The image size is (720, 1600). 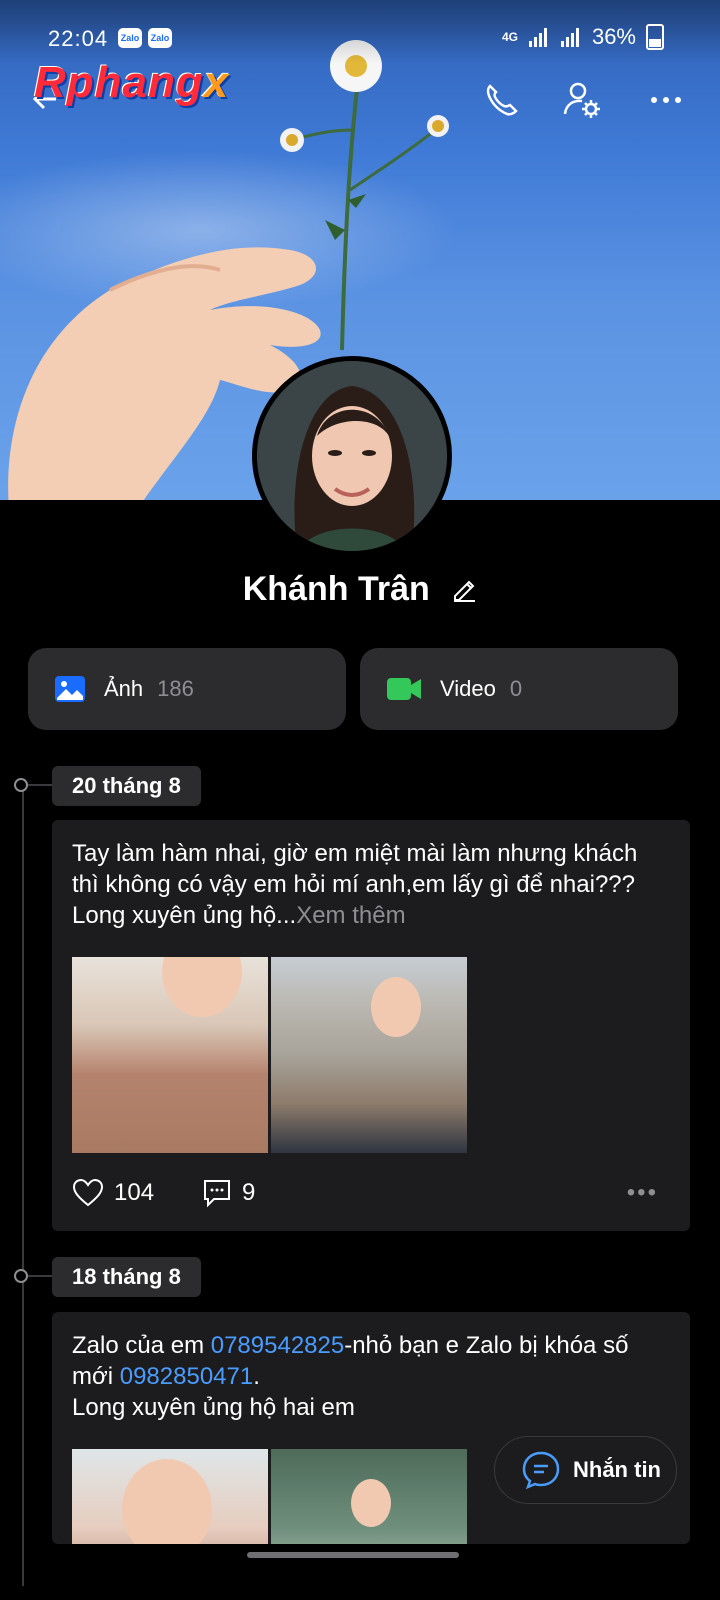 What do you see at coordinates (360, 32) in the screenshot?
I see `status-bar: 22:04 Zalo Zalo 4G 36%` at bounding box center [360, 32].